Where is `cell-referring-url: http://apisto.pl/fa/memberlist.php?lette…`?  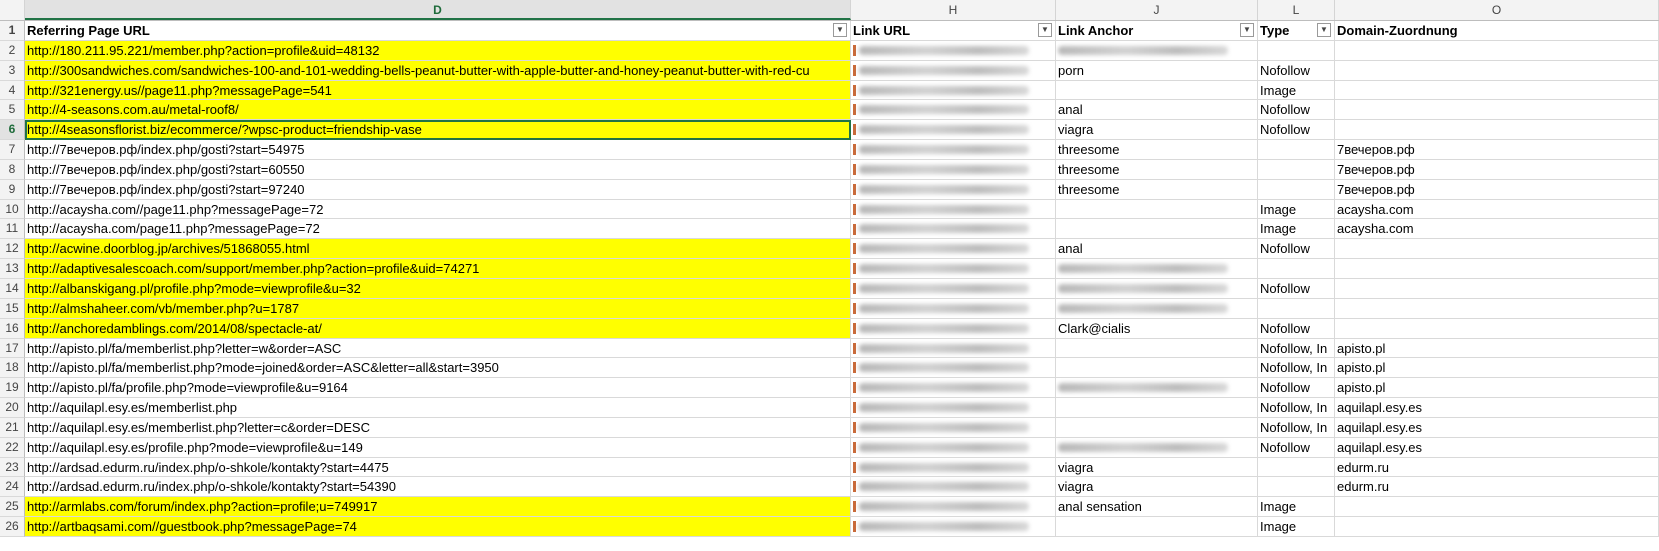 cell-referring-url: http://apisto.pl/fa/memberlist.php?lette… is located at coordinates (438, 348).